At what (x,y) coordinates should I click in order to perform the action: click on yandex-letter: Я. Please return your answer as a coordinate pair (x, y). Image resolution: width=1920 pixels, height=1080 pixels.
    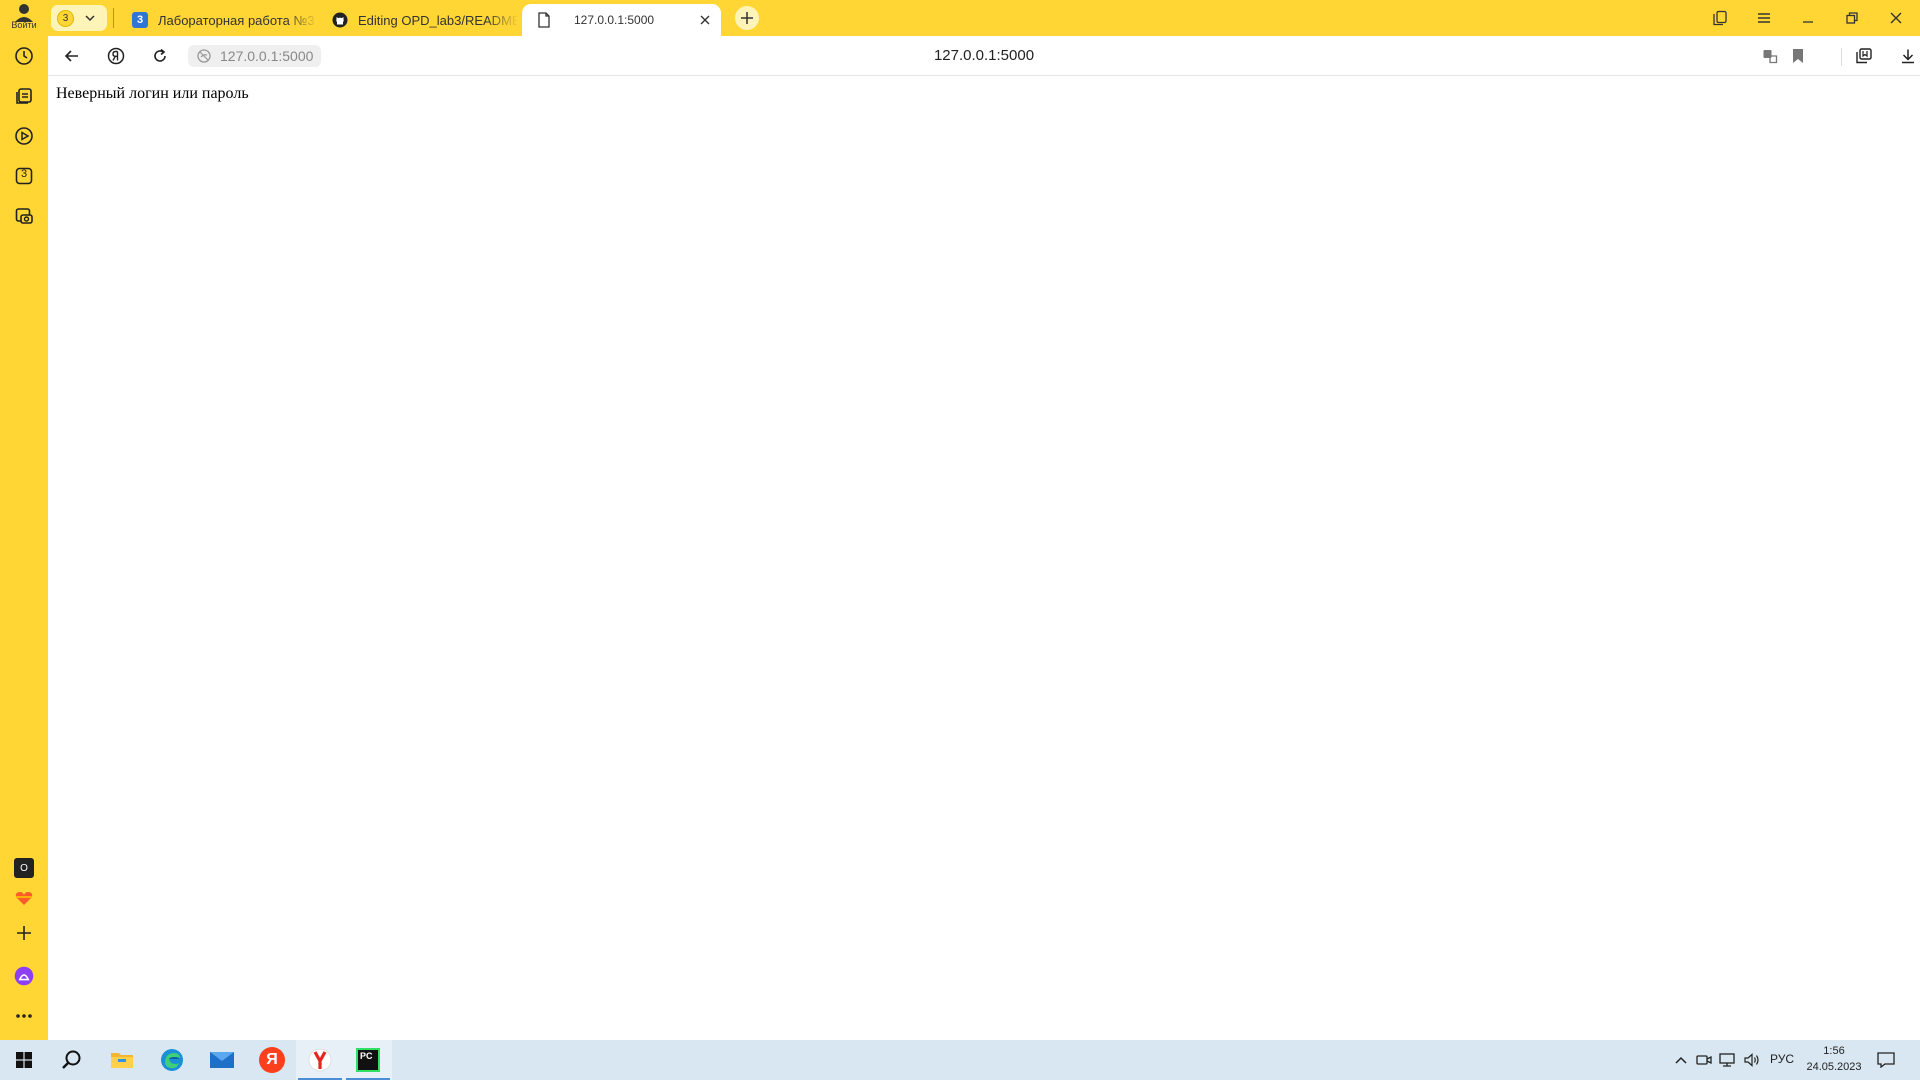
    Looking at the image, I should click on (272, 1059).